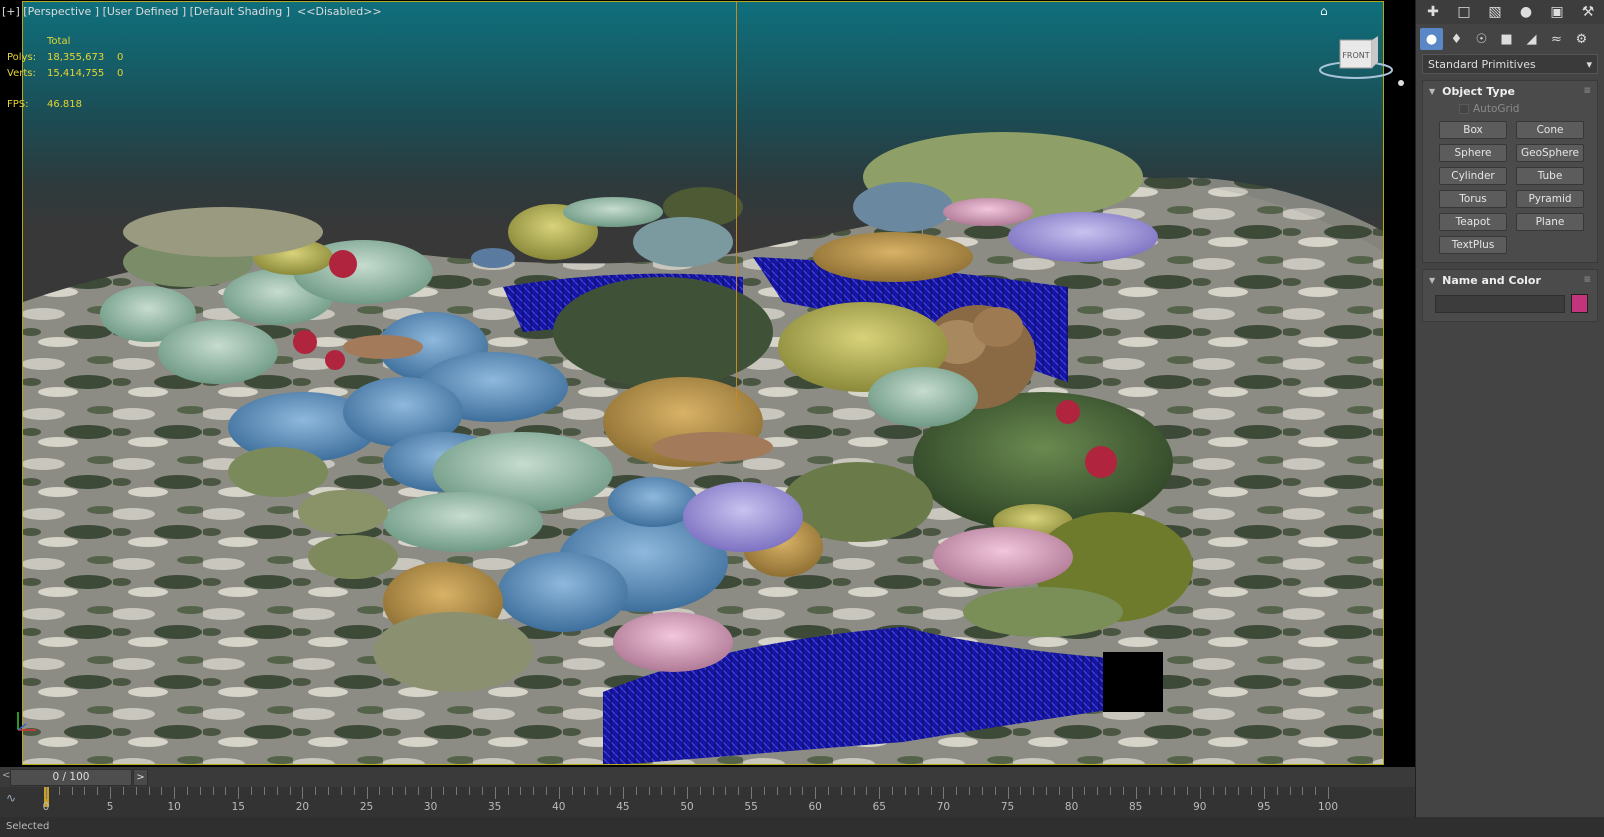 This screenshot has width=1604, height=837. Describe the element at coordinates (1431, 39) in the screenshot. I see `geometry-icon: ●` at that location.